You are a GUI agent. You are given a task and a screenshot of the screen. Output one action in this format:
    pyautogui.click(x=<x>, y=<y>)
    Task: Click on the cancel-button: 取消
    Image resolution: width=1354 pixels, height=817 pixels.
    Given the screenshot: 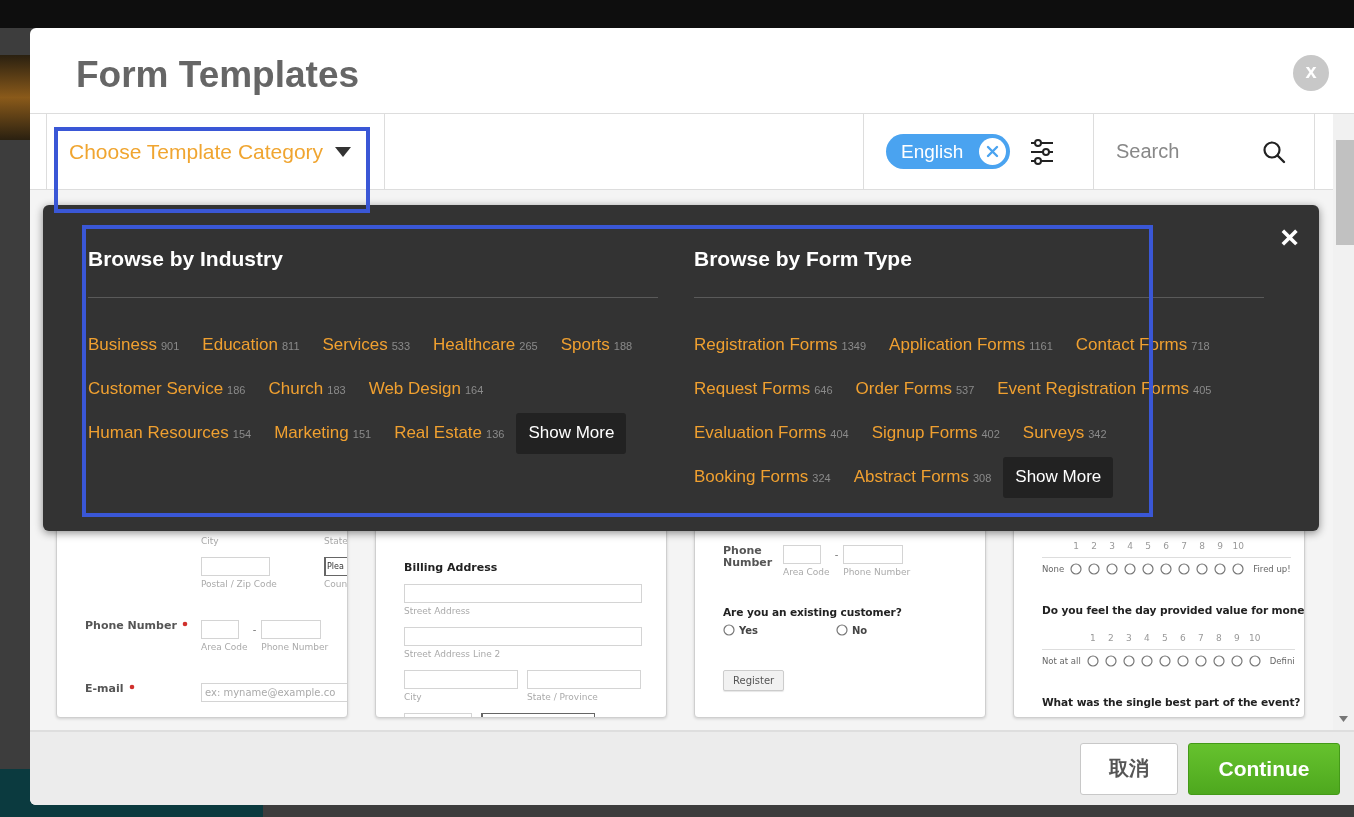 What is the action you would take?
    pyautogui.click(x=1129, y=768)
    